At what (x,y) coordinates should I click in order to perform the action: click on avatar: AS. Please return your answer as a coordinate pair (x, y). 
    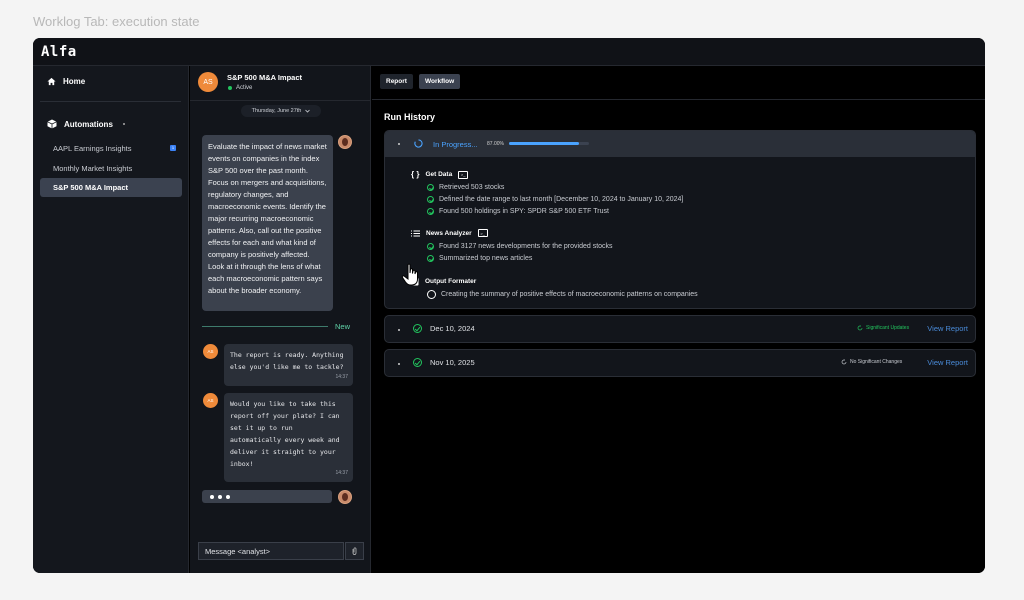
    Looking at the image, I should click on (208, 82).